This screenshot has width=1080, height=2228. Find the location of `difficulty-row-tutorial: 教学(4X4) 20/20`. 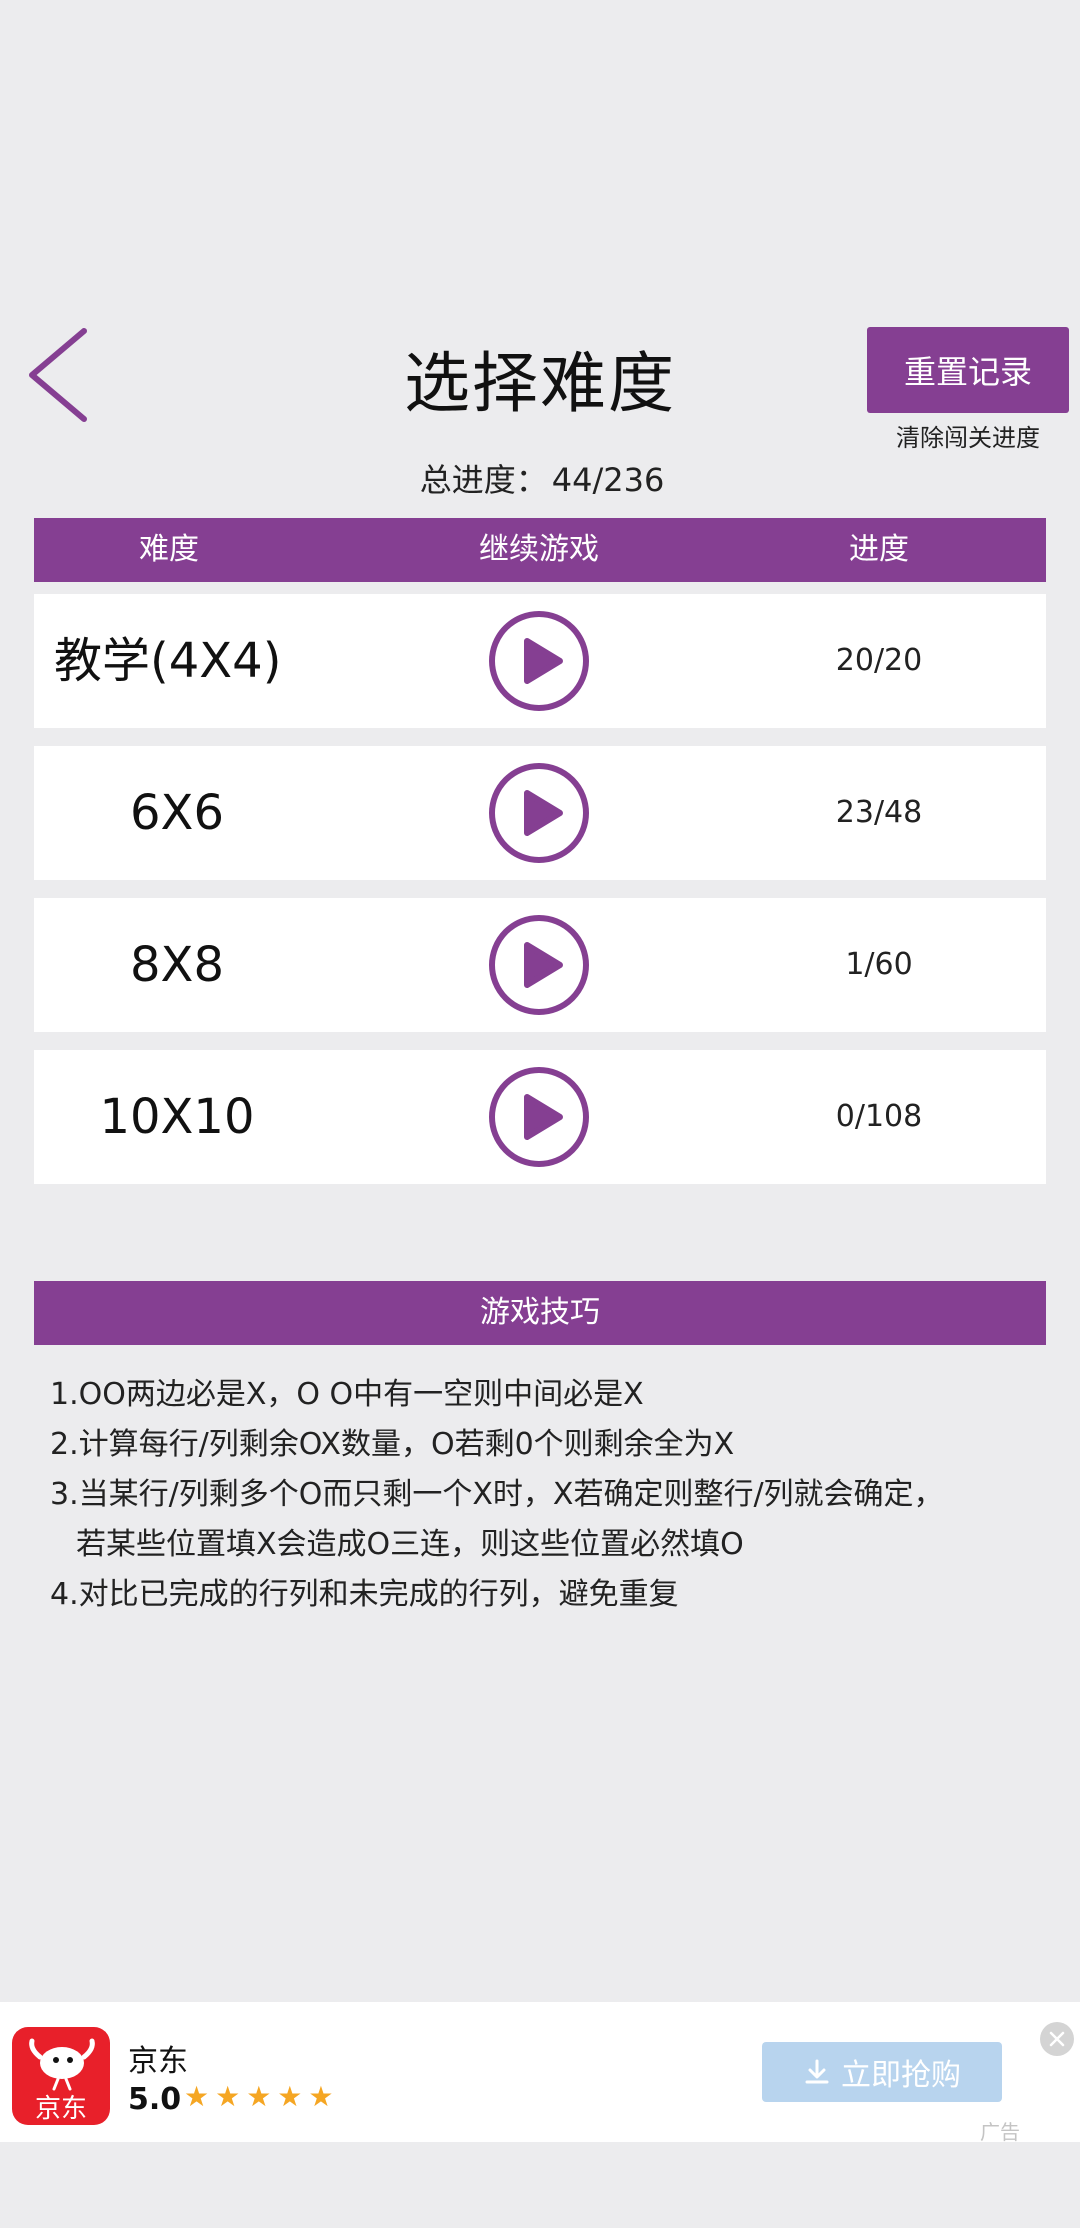

difficulty-row-tutorial: 教学(4X4) 20/20 is located at coordinates (540, 661).